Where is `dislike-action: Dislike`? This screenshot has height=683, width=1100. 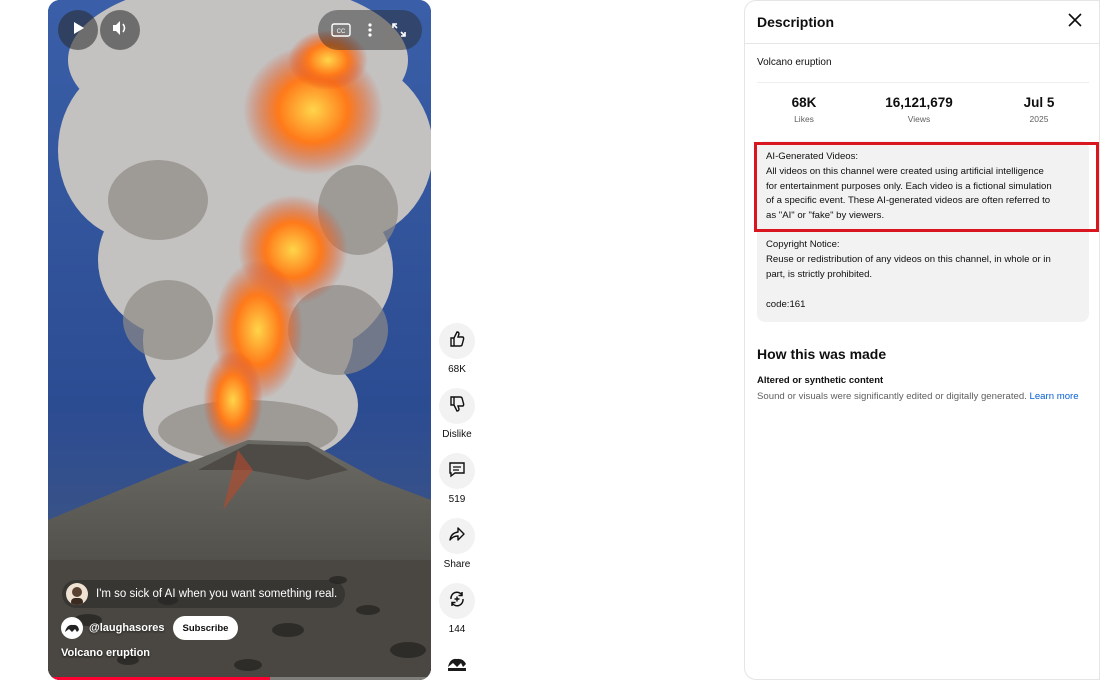 dislike-action: Dislike is located at coordinates (457, 414).